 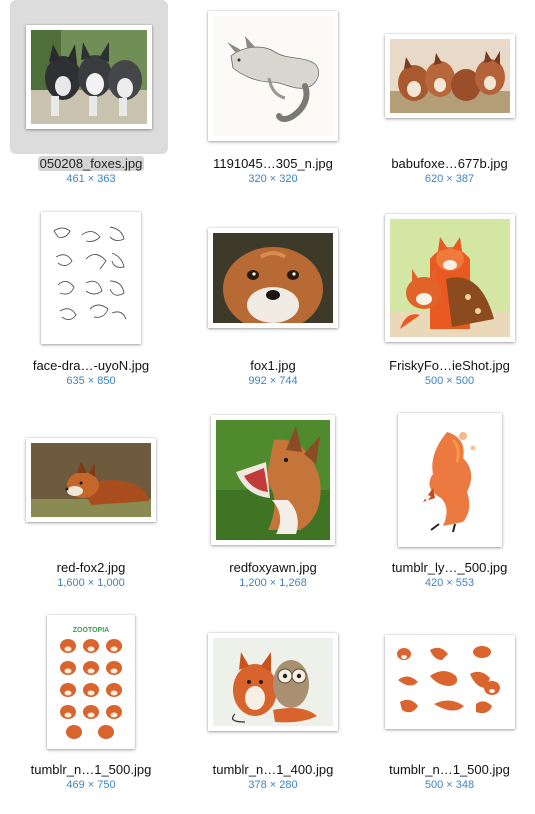 What do you see at coordinates (449, 682) in the screenshot?
I see `fox-poses-icon` at bounding box center [449, 682].